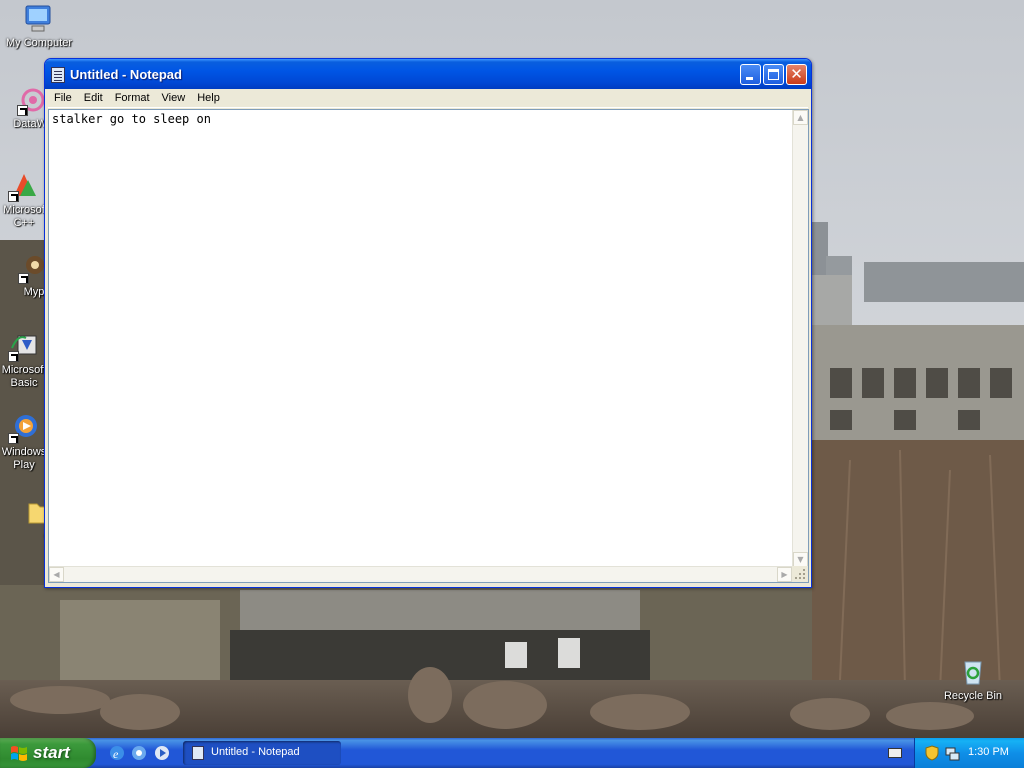  I want to click on start-button: start, so click(48, 753).